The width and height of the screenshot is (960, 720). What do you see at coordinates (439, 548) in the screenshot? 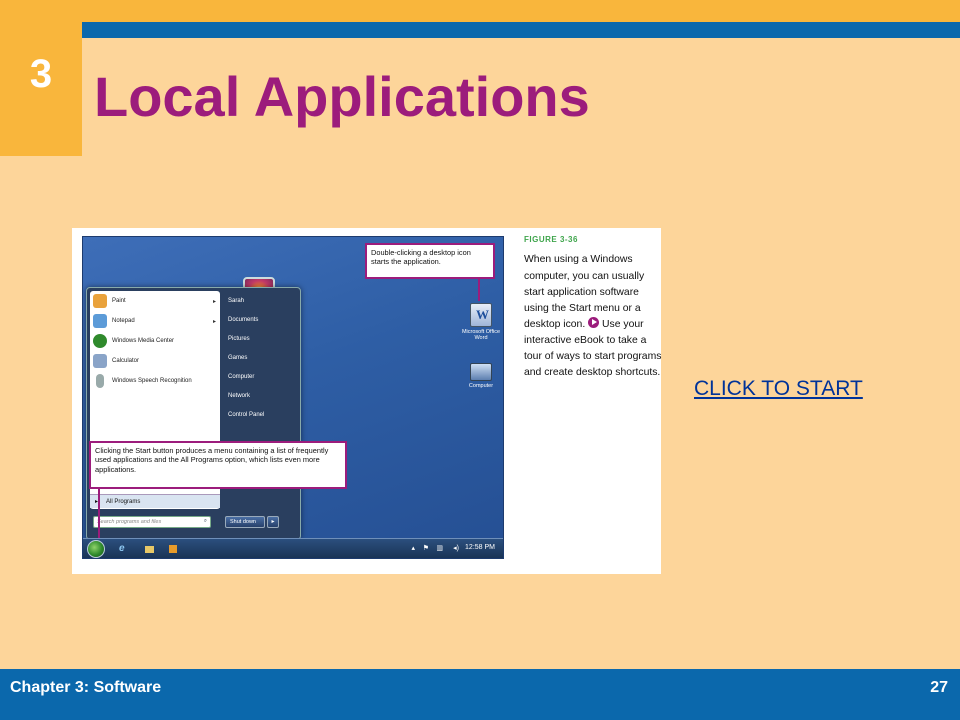
I see `network-icon: ▥` at bounding box center [439, 548].